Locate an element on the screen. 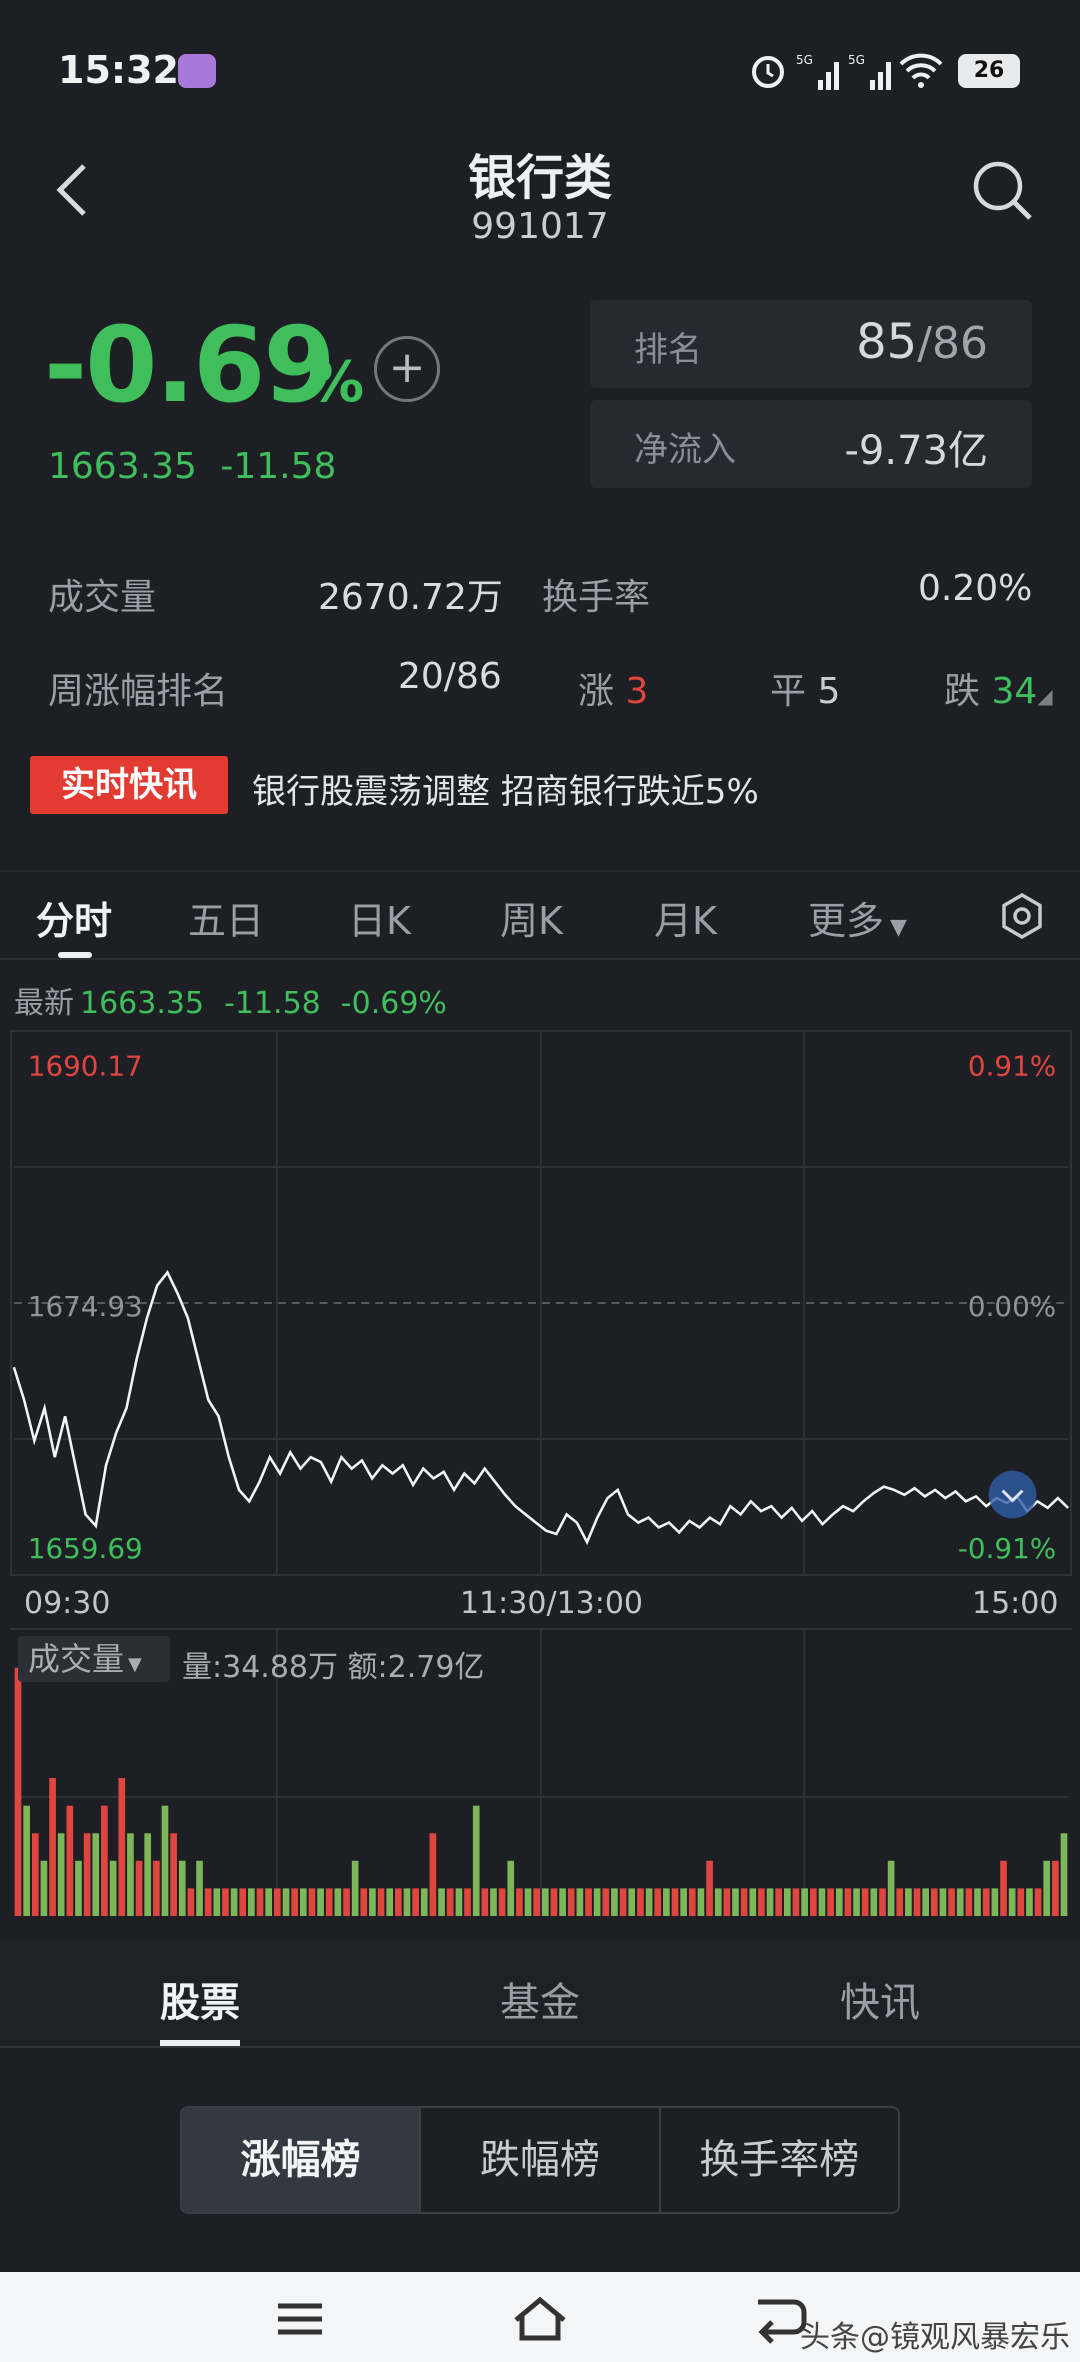  back-button is located at coordinates (73, 190).